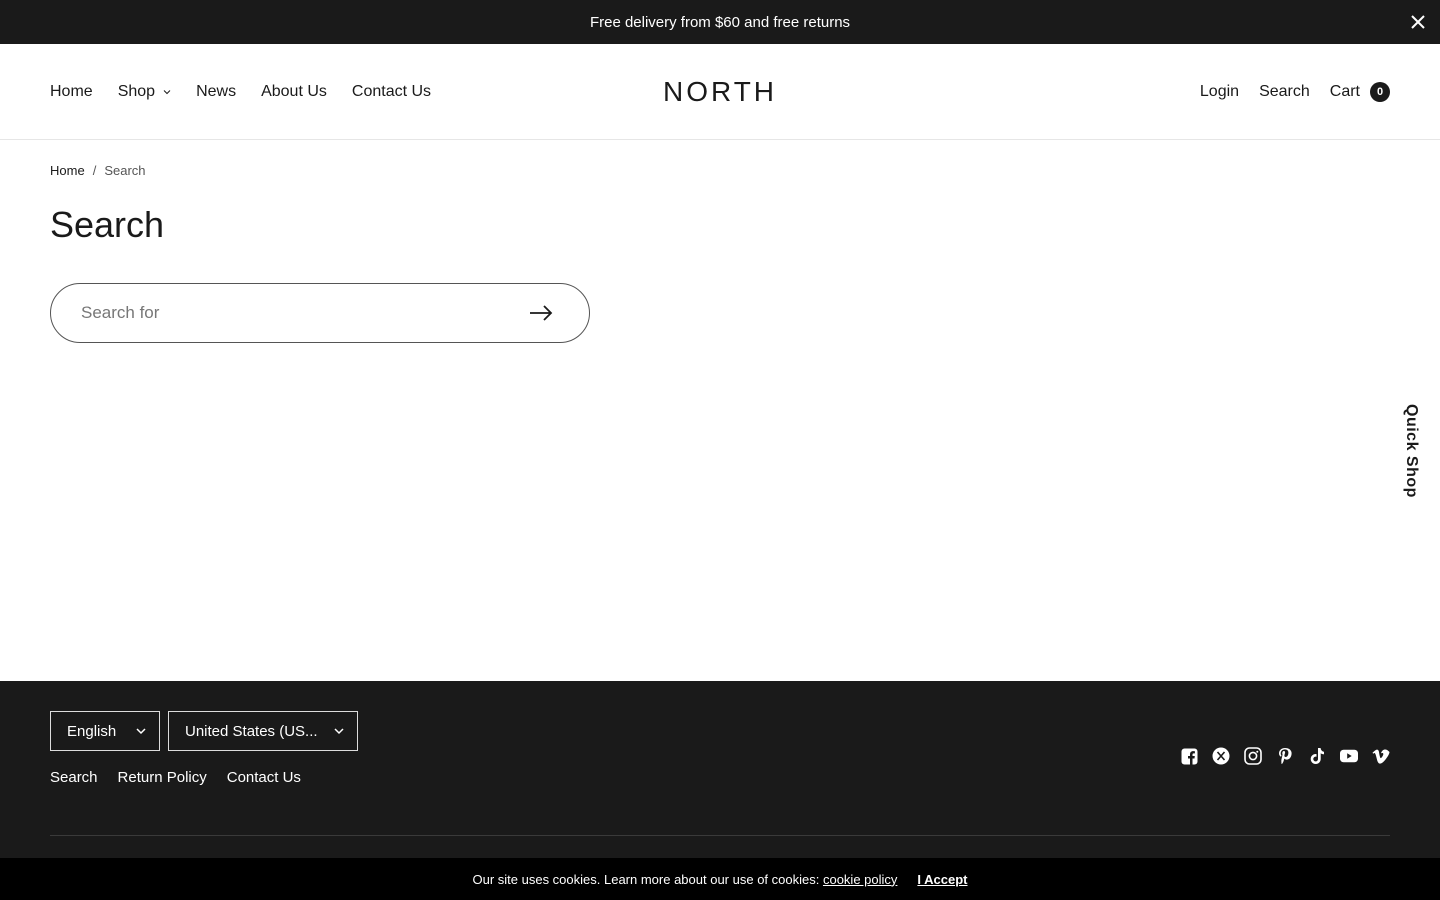 Image resolution: width=1440 pixels, height=900 pixels. What do you see at coordinates (71, 92) in the screenshot?
I see `nav-home: Home` at bounding box center [71, 92].